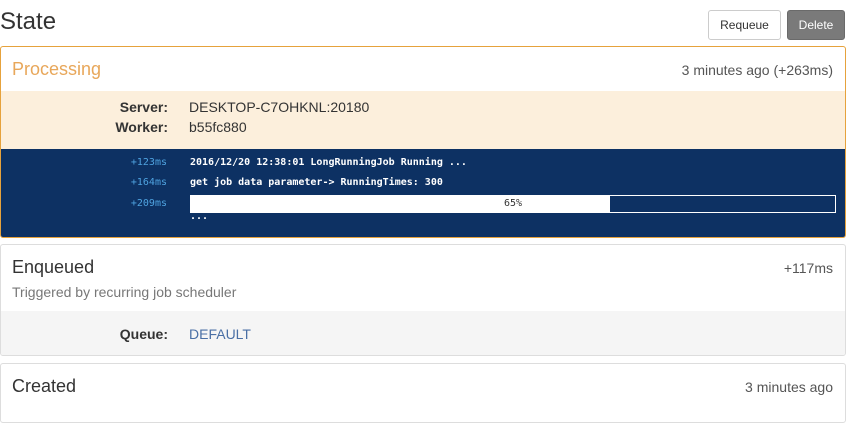  What do you see at coordinates (816, 25) in the screenshot?
I see `delete-button: Delete` at bounding box center [816, 25].